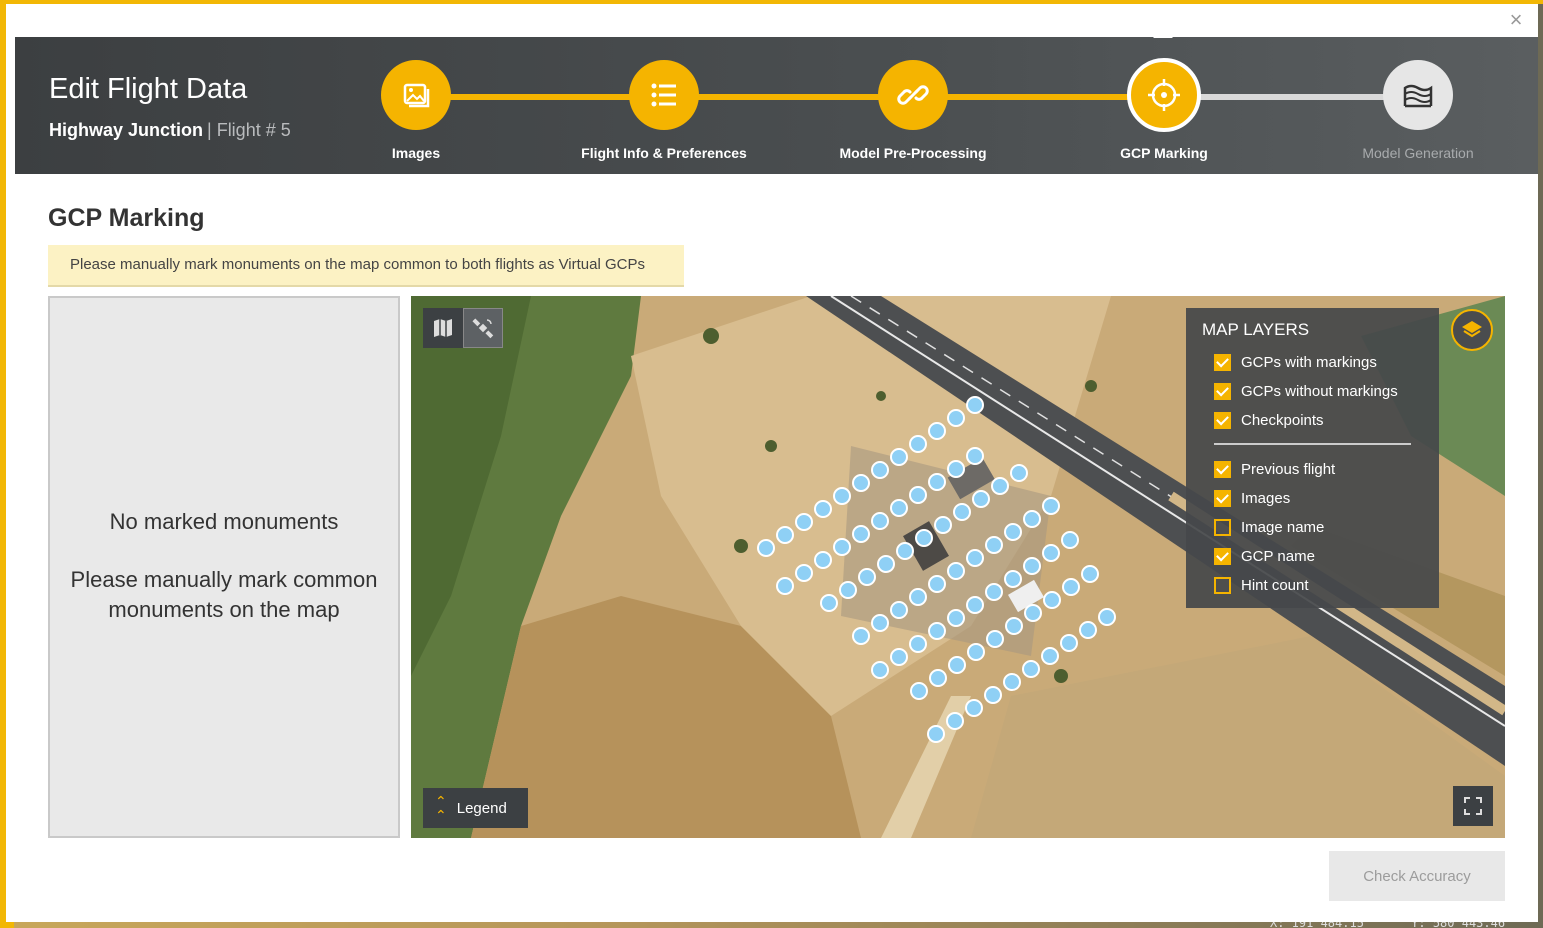  Describe the element at coordinates (1312, 420) in the screenshot. I see `layer-toggle: Checkpoints` at that location.